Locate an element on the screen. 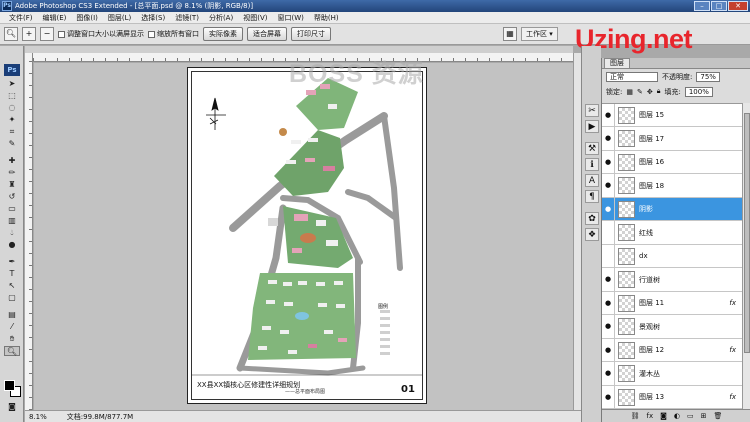 Image resolution: width=750 pixels, height=422 pixels. delete-layer-icon: 🗑︎ is located at coordinates (718, 416).